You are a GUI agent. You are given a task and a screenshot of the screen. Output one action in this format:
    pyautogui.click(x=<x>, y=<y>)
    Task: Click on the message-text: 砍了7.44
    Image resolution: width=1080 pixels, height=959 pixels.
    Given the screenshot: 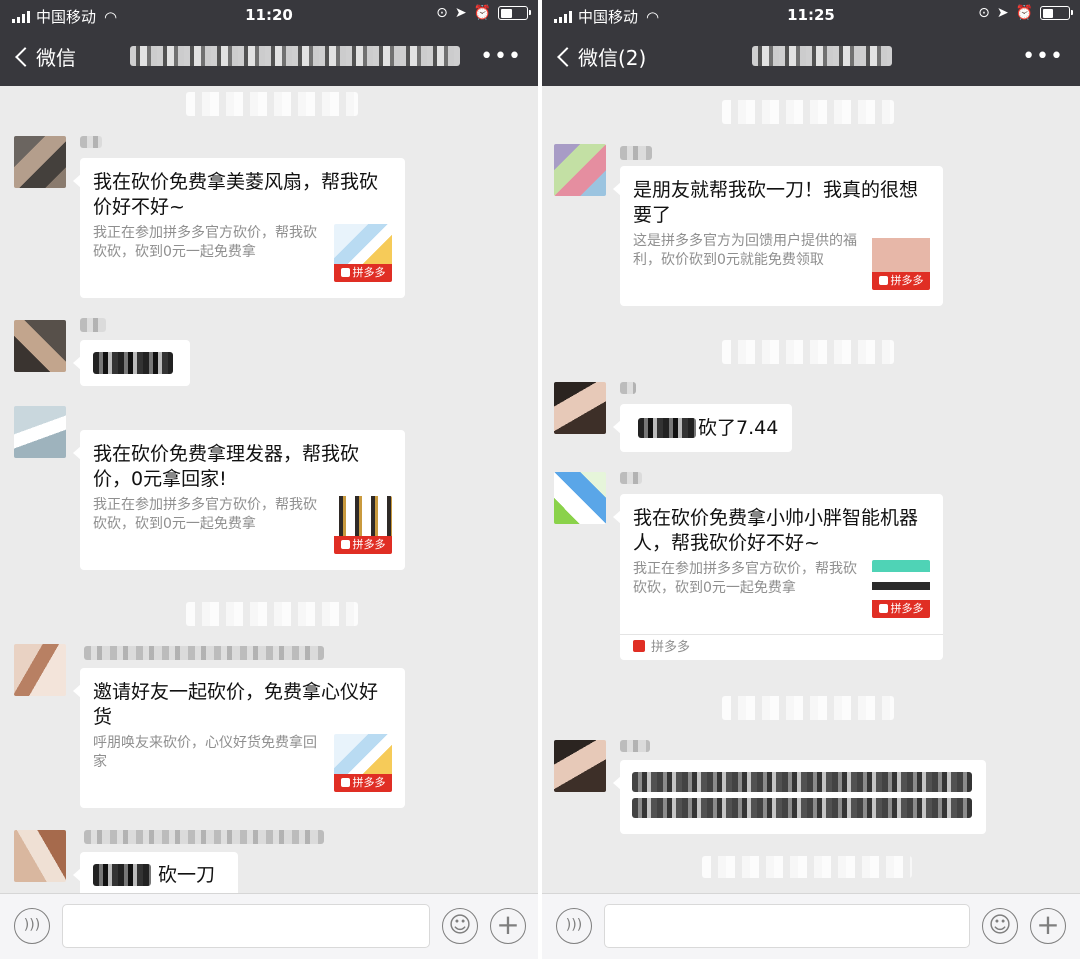 What is the action you would take?
    pyautogui.click(x=738, y=428)
    